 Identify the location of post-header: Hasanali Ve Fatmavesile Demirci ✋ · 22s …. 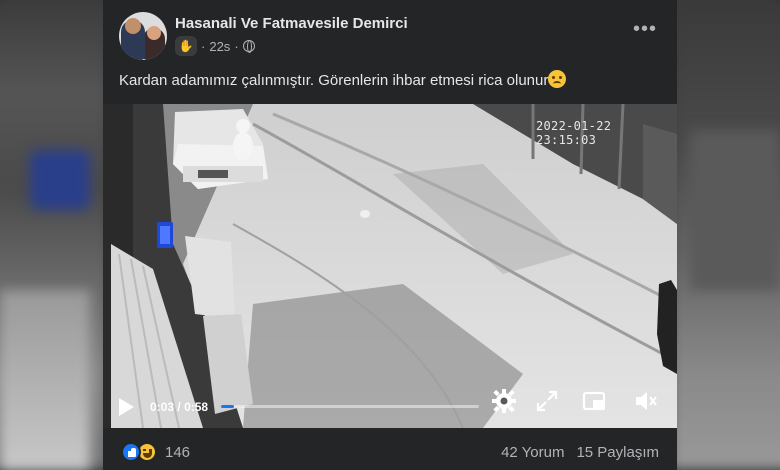
(390, 31).